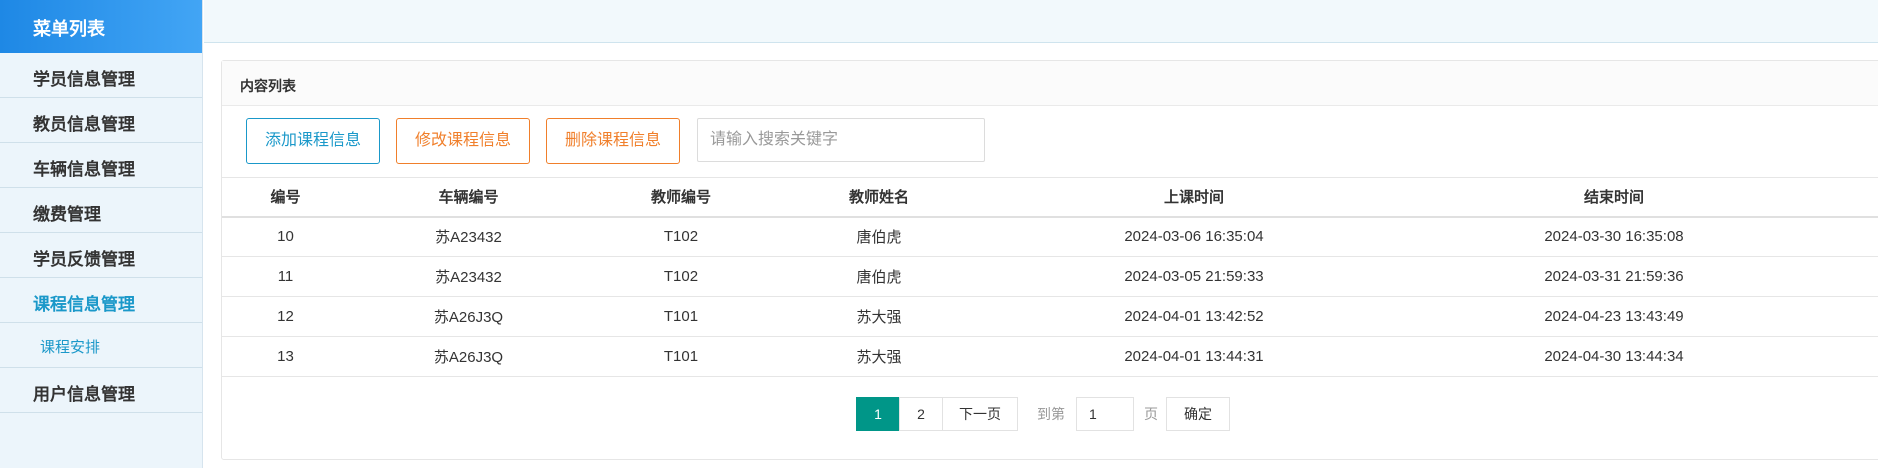 This screenshot has width=1878, height=468. I want to click on sidebar-item-user-info: 用户信息管理, so click(101, 390).